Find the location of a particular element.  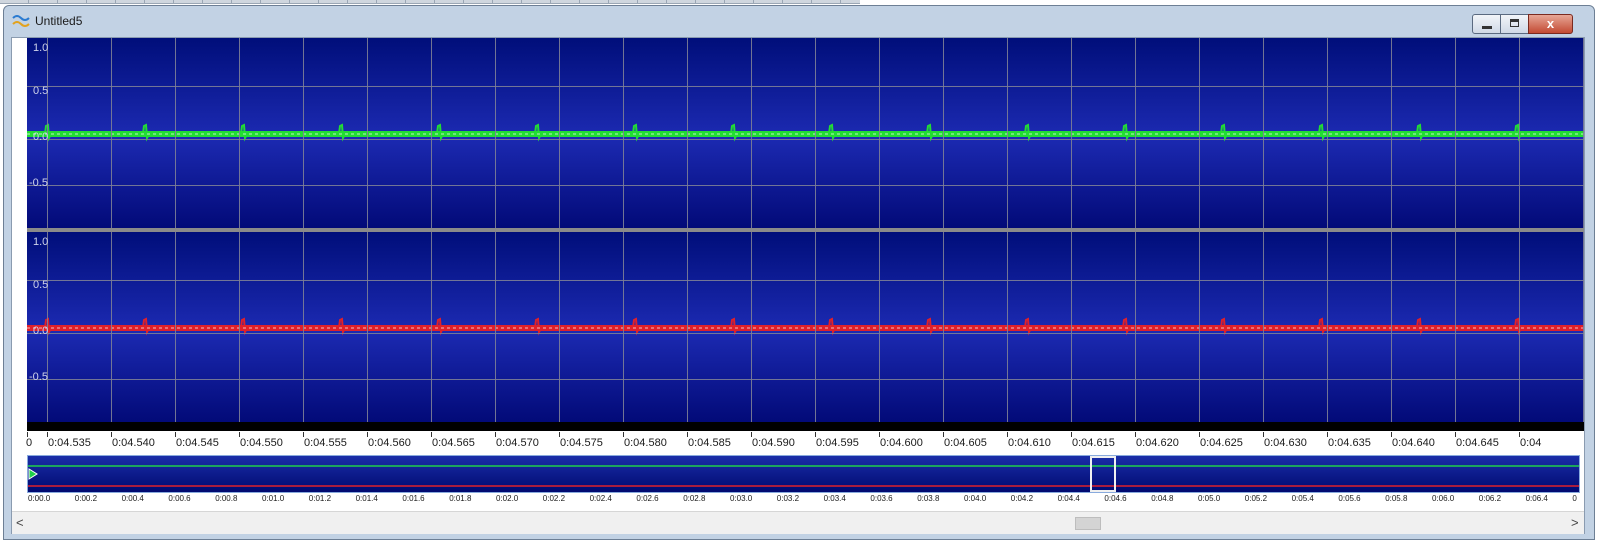

time-label: 0:04.605 is located at coordinates (965, 443).